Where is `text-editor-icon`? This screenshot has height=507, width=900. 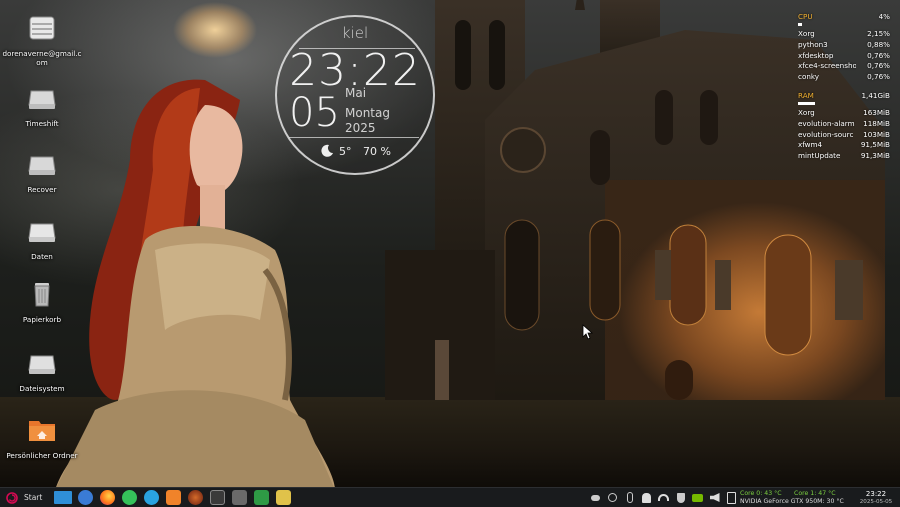
text-editor-icon is located at coordinates (283, 497).